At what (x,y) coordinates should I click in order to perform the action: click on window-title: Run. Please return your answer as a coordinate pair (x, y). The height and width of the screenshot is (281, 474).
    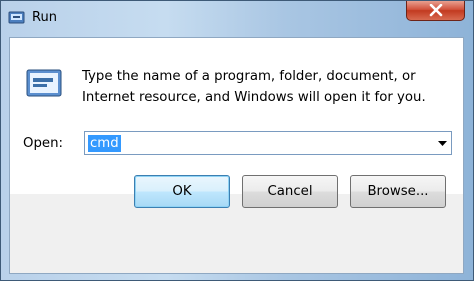
    Looking at the image, I should click on (44, 17).